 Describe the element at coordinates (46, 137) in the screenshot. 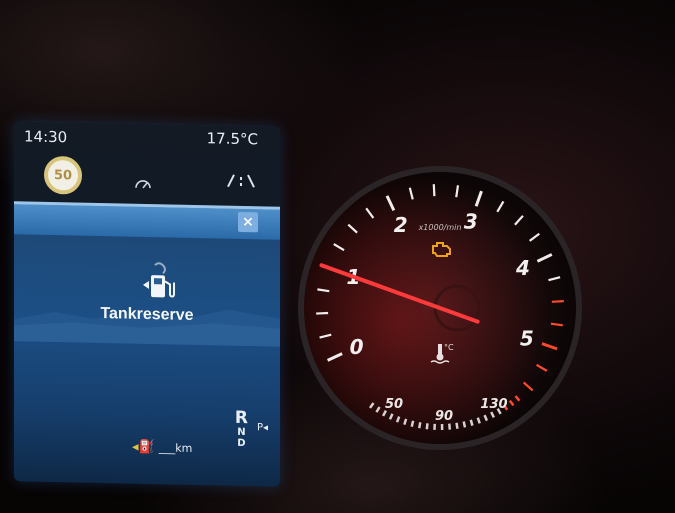

I see `clock-time: 14:30` at that location.